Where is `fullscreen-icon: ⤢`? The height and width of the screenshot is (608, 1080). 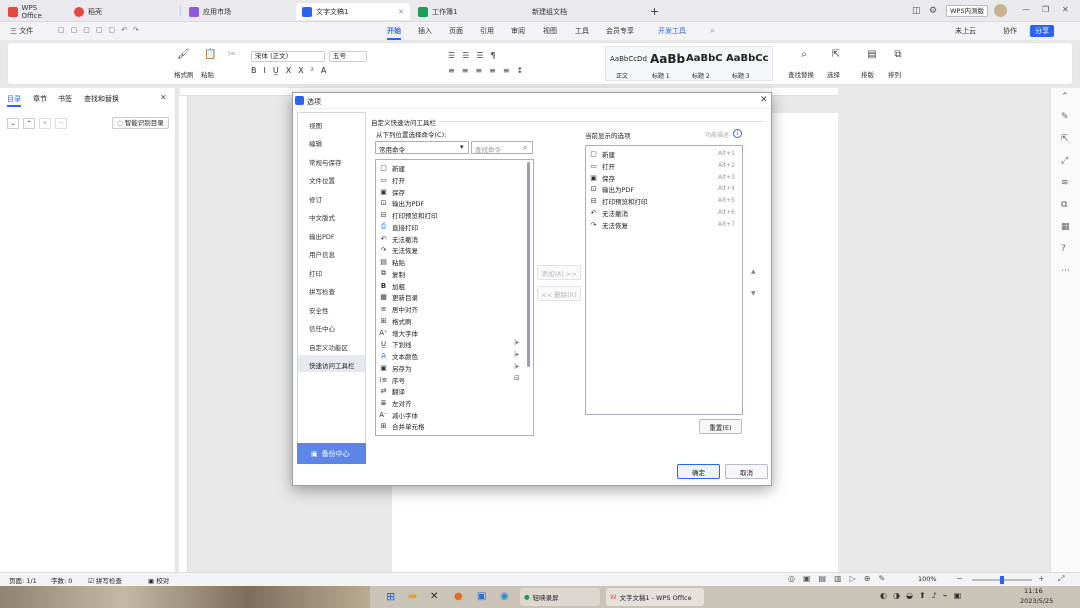 fullscreen-icon: ⤢ is located at coordinates (1061, 579).